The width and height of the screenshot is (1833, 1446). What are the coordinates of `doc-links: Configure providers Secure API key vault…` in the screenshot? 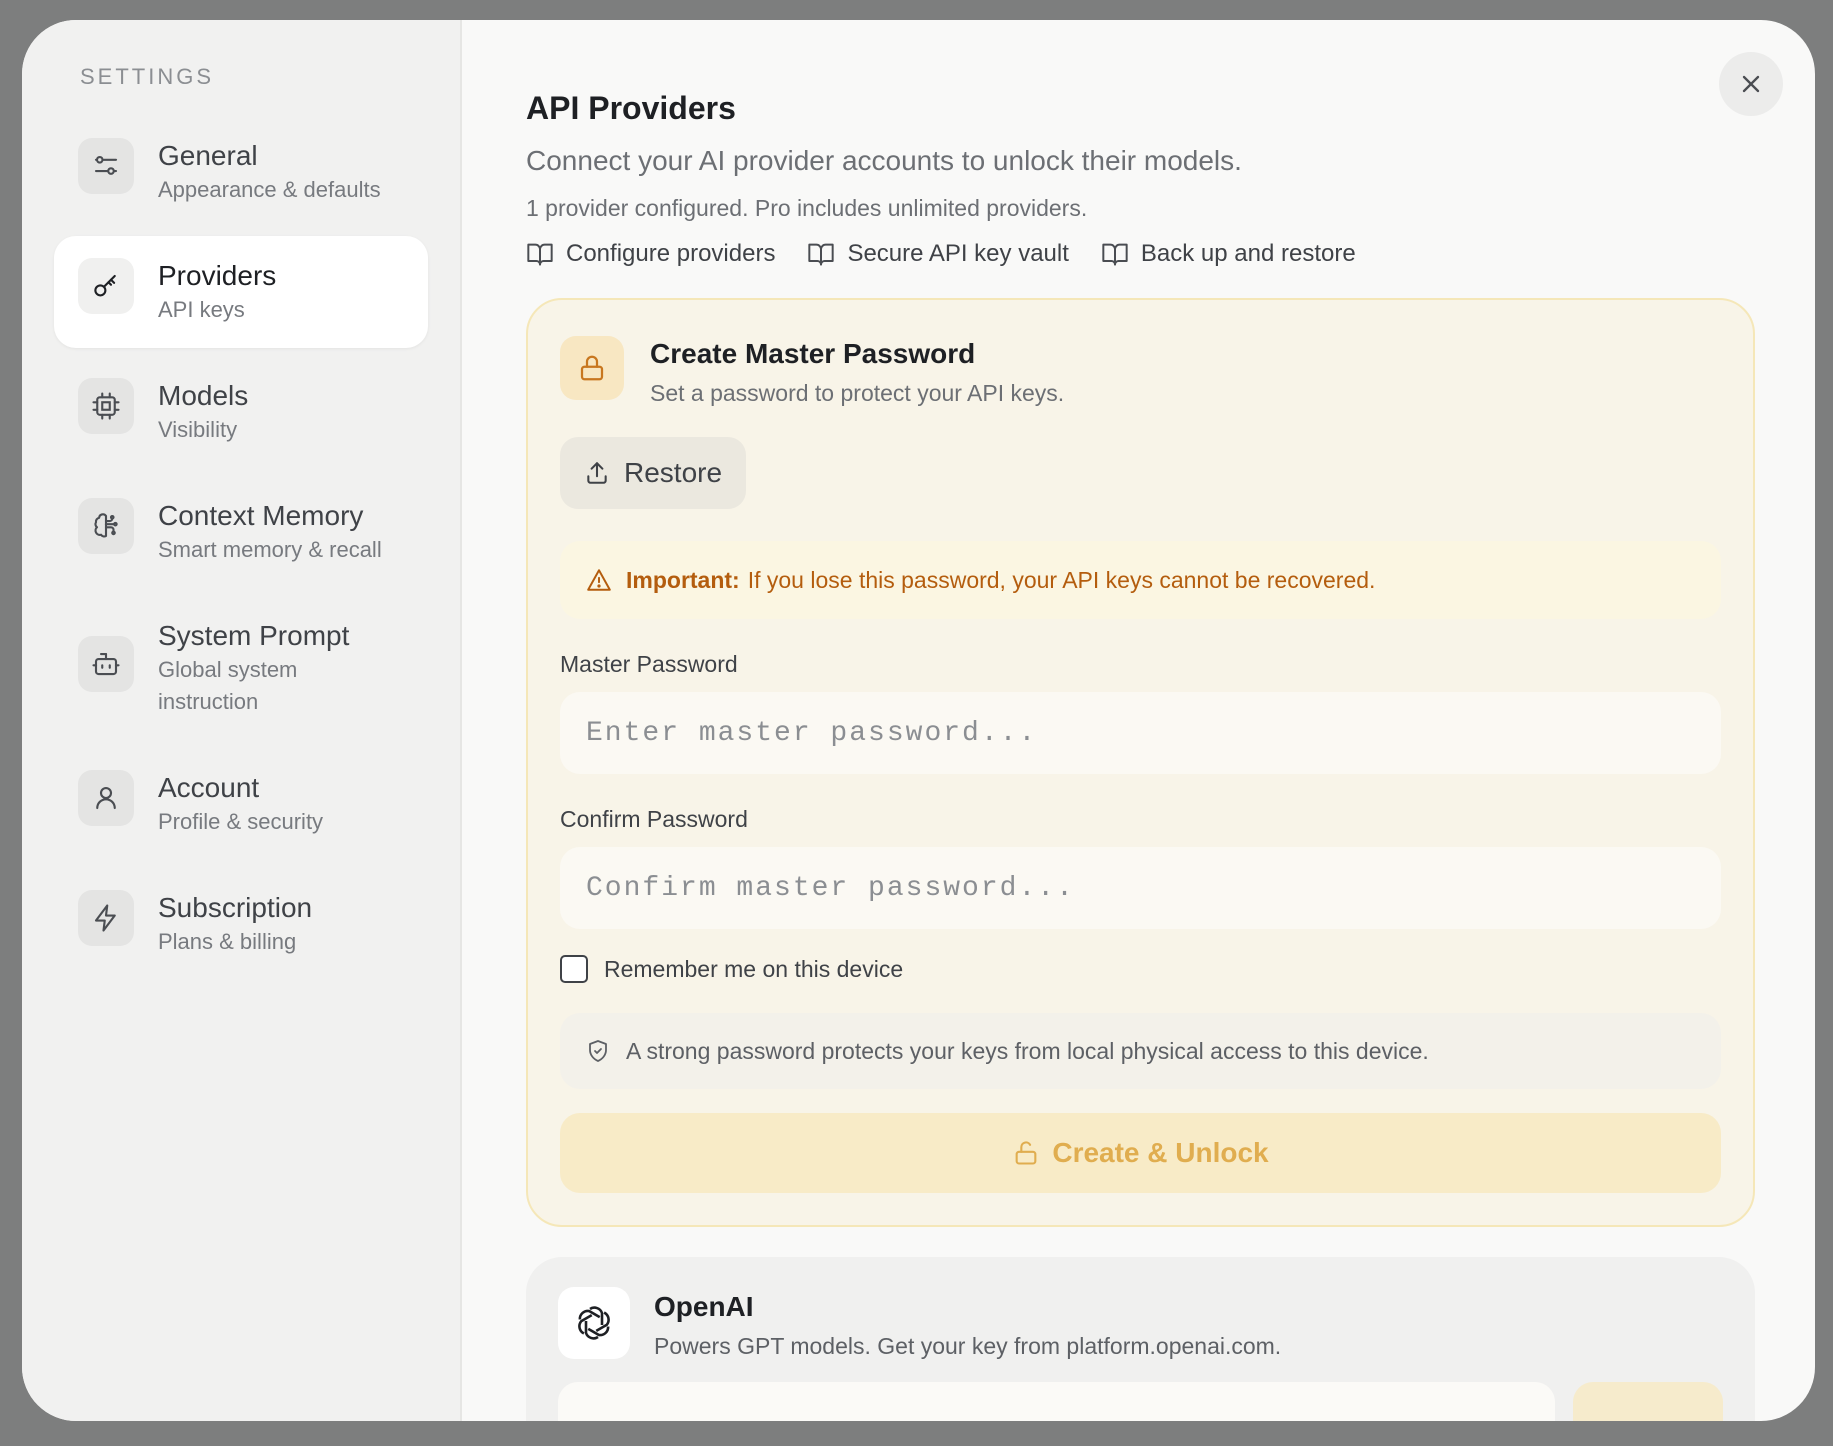 It's located at (1138, 254).